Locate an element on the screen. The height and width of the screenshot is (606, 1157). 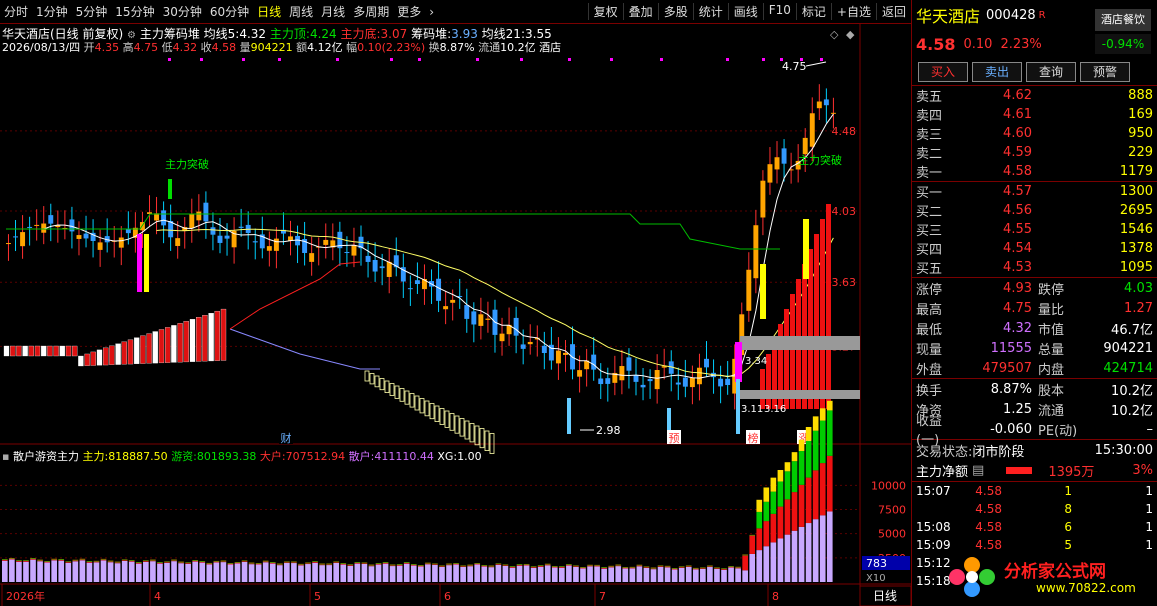
period-tab: 30分钟 is located at coordinates (182, 11).